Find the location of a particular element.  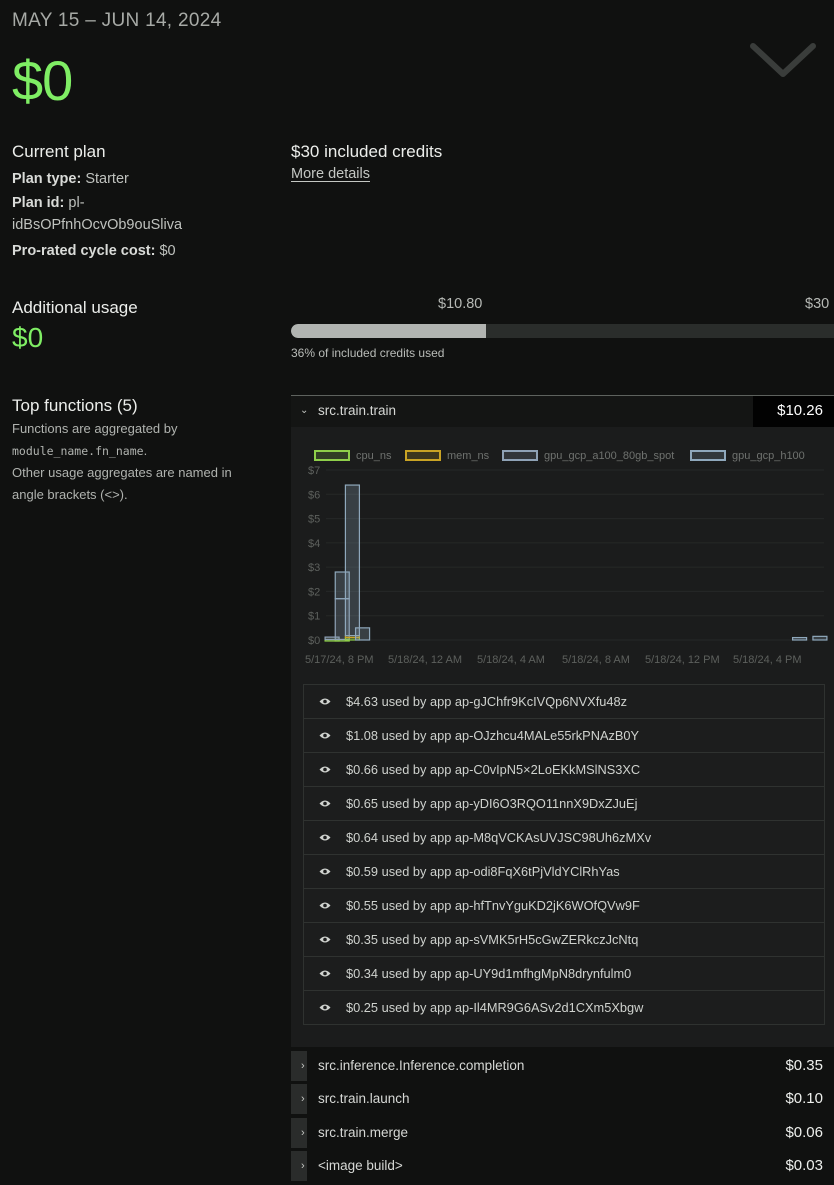

x-tick-label: 5/17/24, 8 PM is located at coordinates (339, 660).